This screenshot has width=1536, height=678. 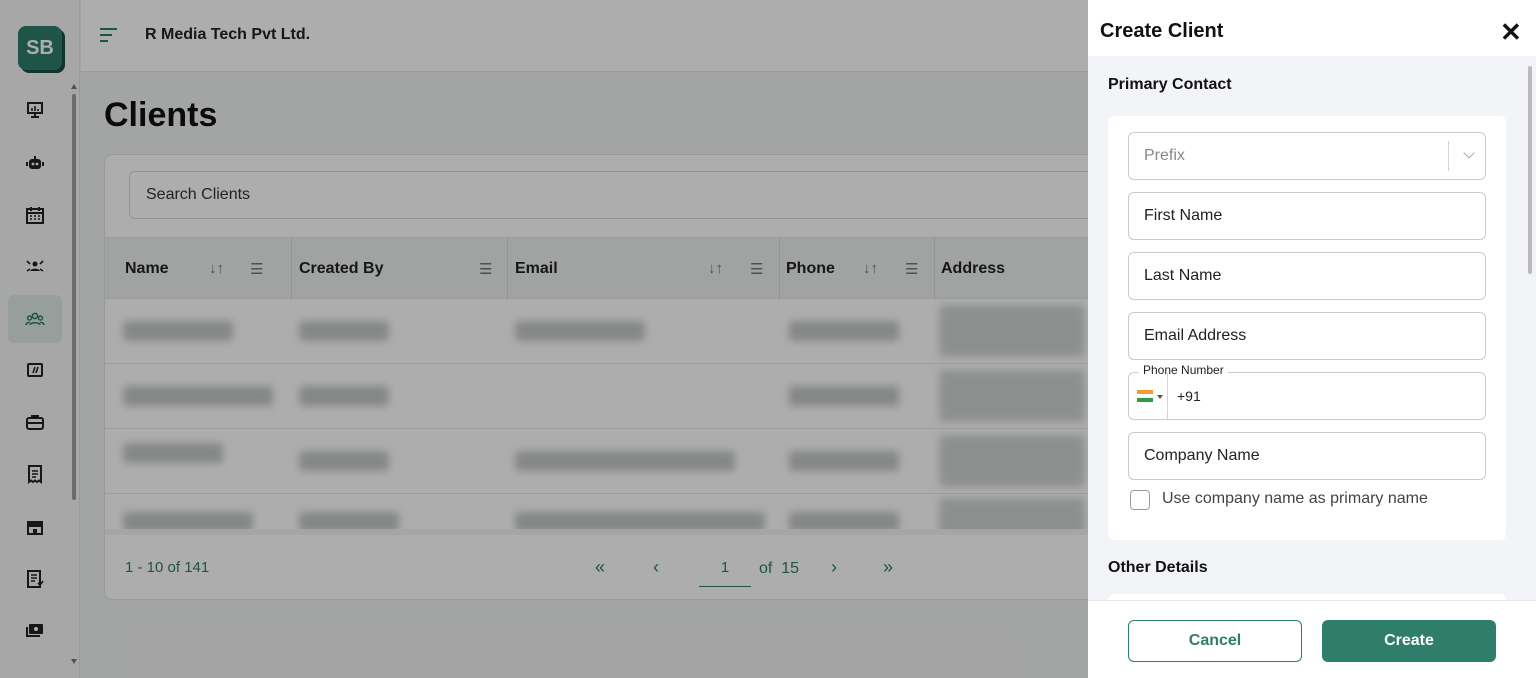 I want to click on last-name-input: Last Name, so click(x=1307, y=276).